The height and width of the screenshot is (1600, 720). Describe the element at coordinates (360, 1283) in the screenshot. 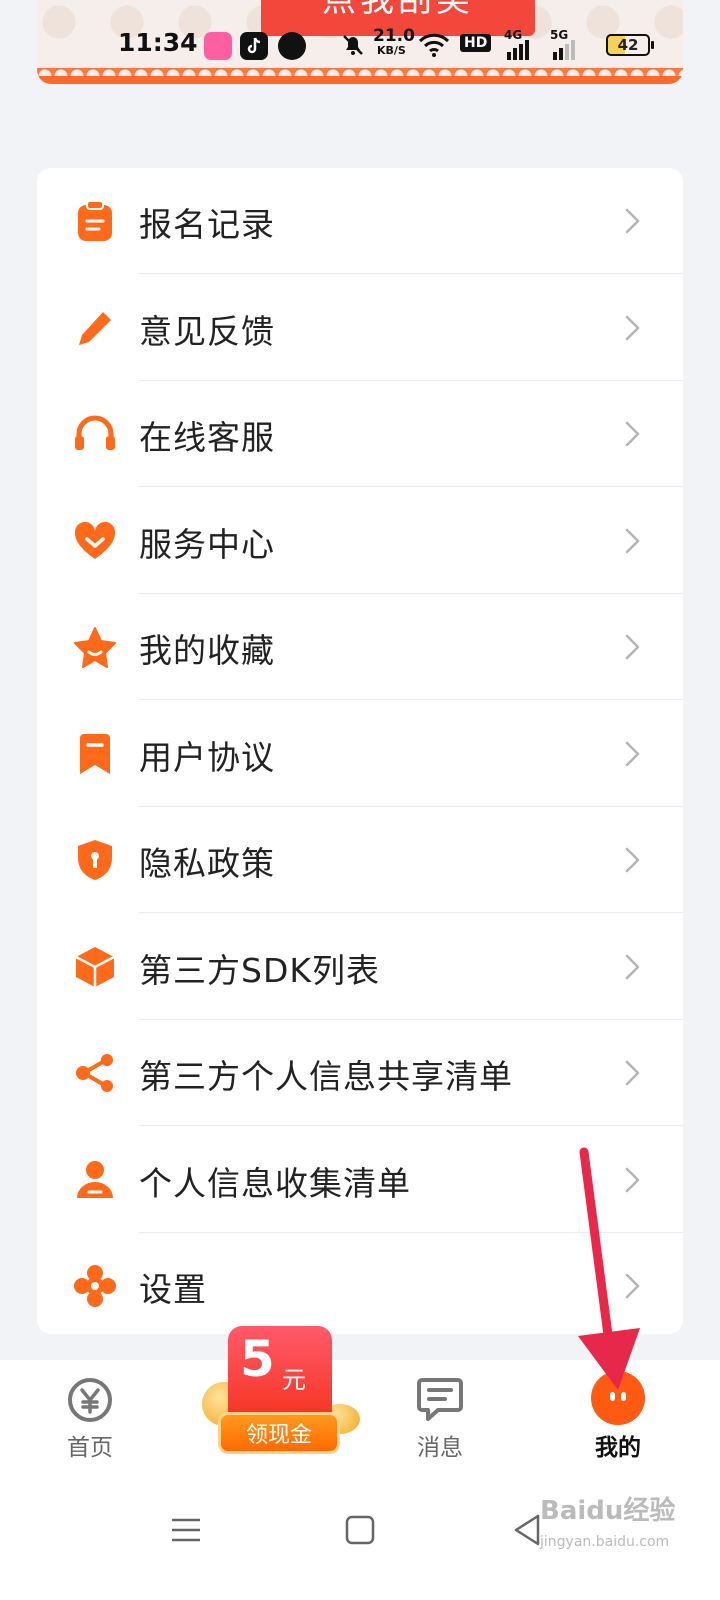

I see `menu-item-settings: 设置` at that location.